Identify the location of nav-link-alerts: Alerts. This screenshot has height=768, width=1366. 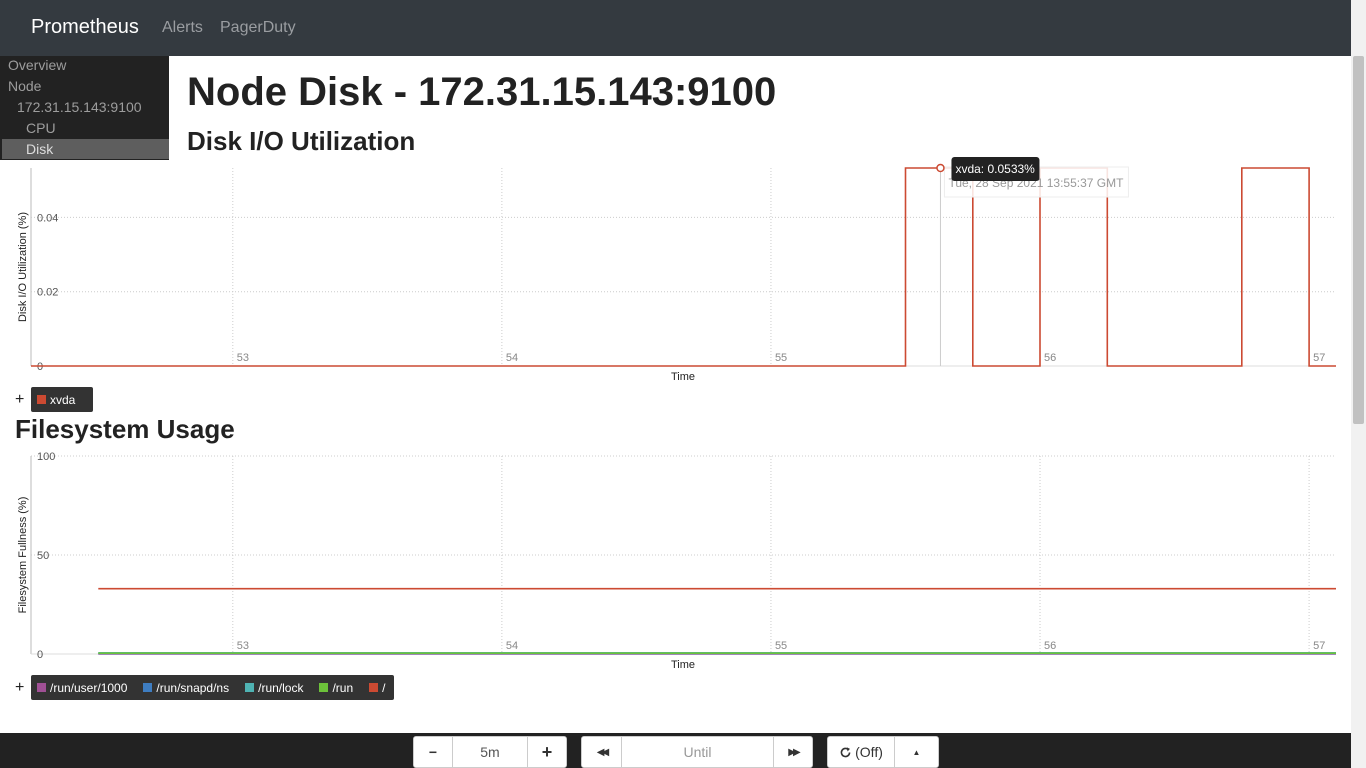
(182, 28).